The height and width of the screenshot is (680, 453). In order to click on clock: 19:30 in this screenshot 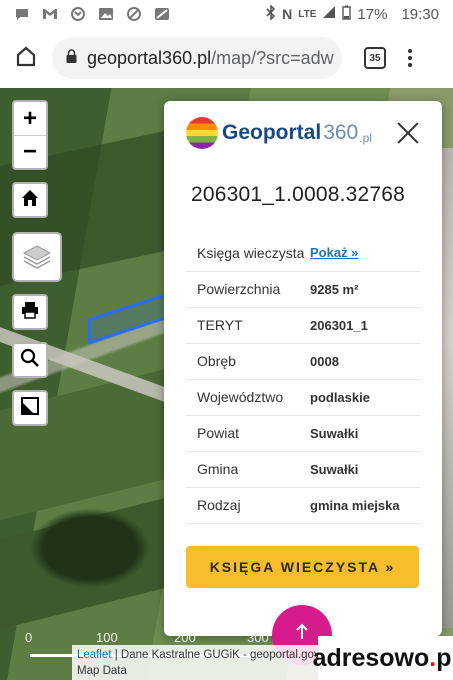, I will do `click(420, 14)`.